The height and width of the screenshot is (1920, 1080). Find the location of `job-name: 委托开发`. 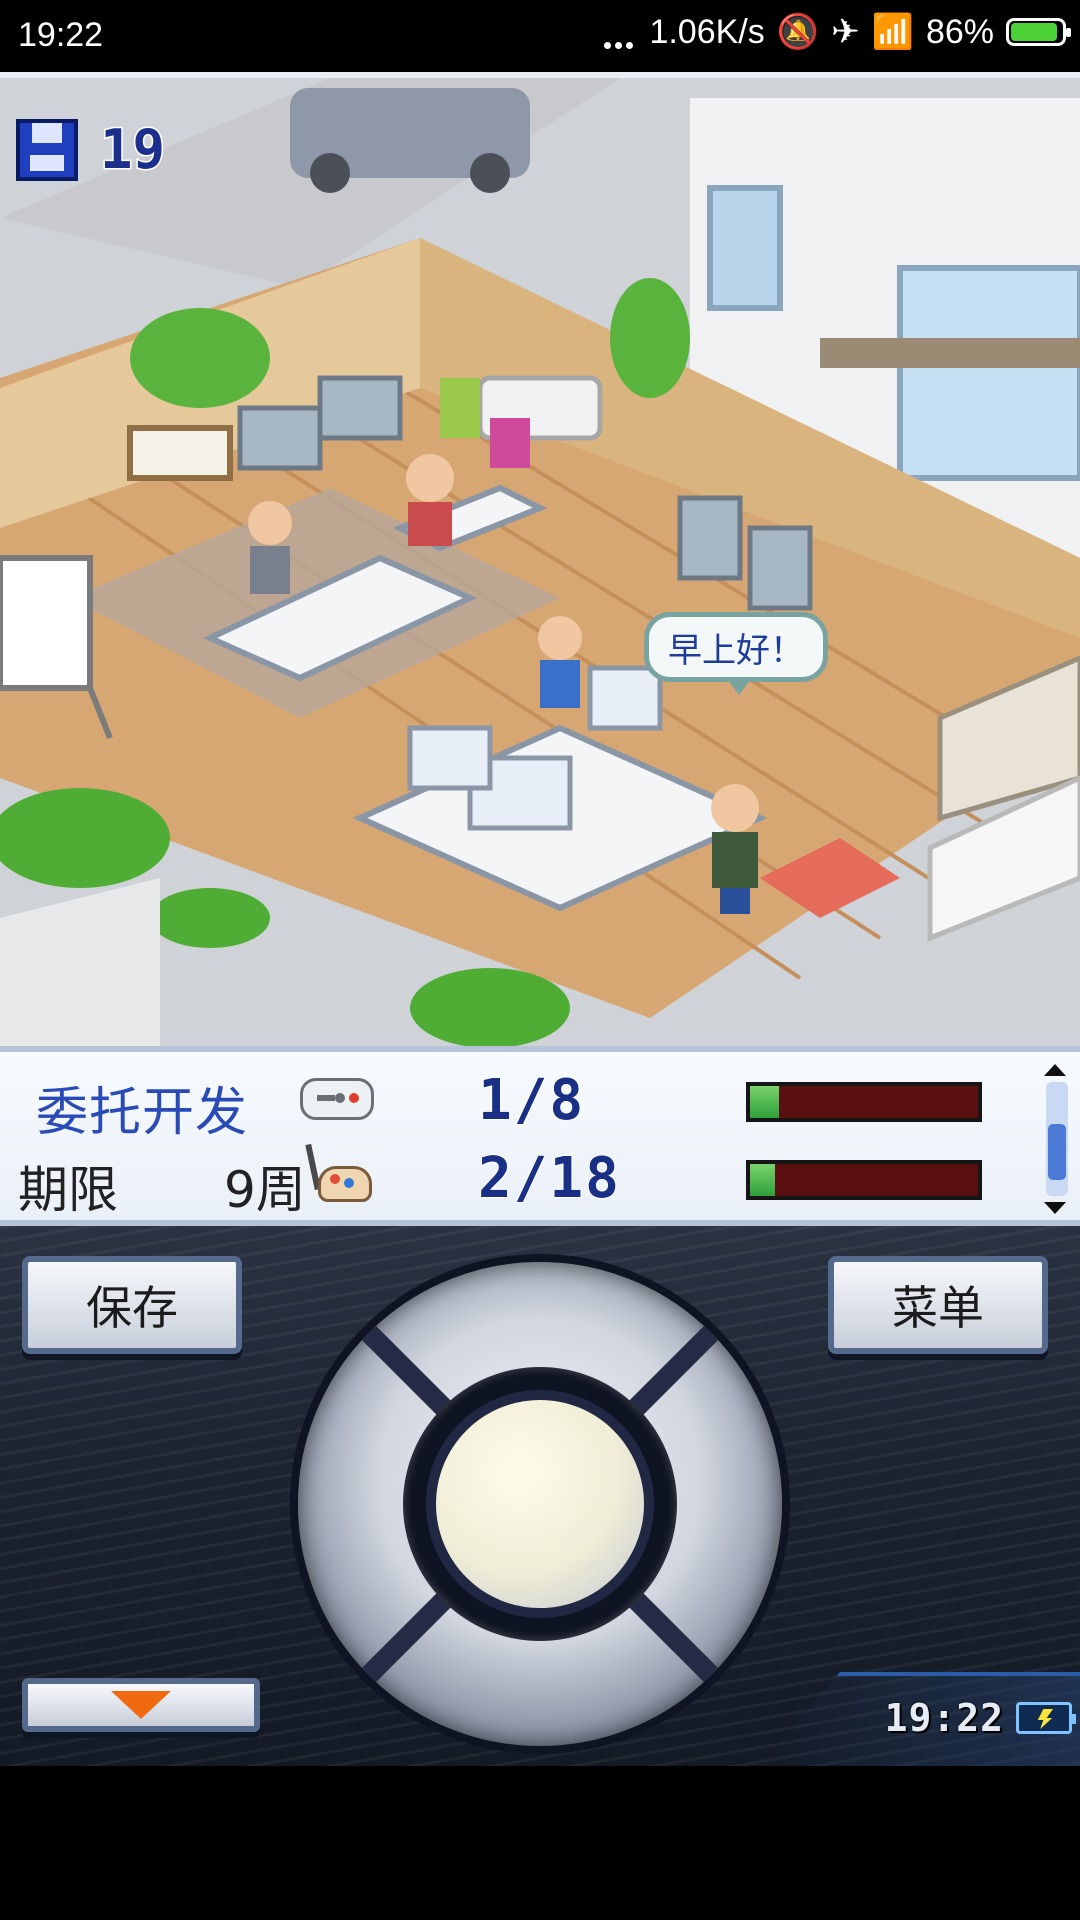

job-name: 委托开发 is located at coordinates (142, 1113).